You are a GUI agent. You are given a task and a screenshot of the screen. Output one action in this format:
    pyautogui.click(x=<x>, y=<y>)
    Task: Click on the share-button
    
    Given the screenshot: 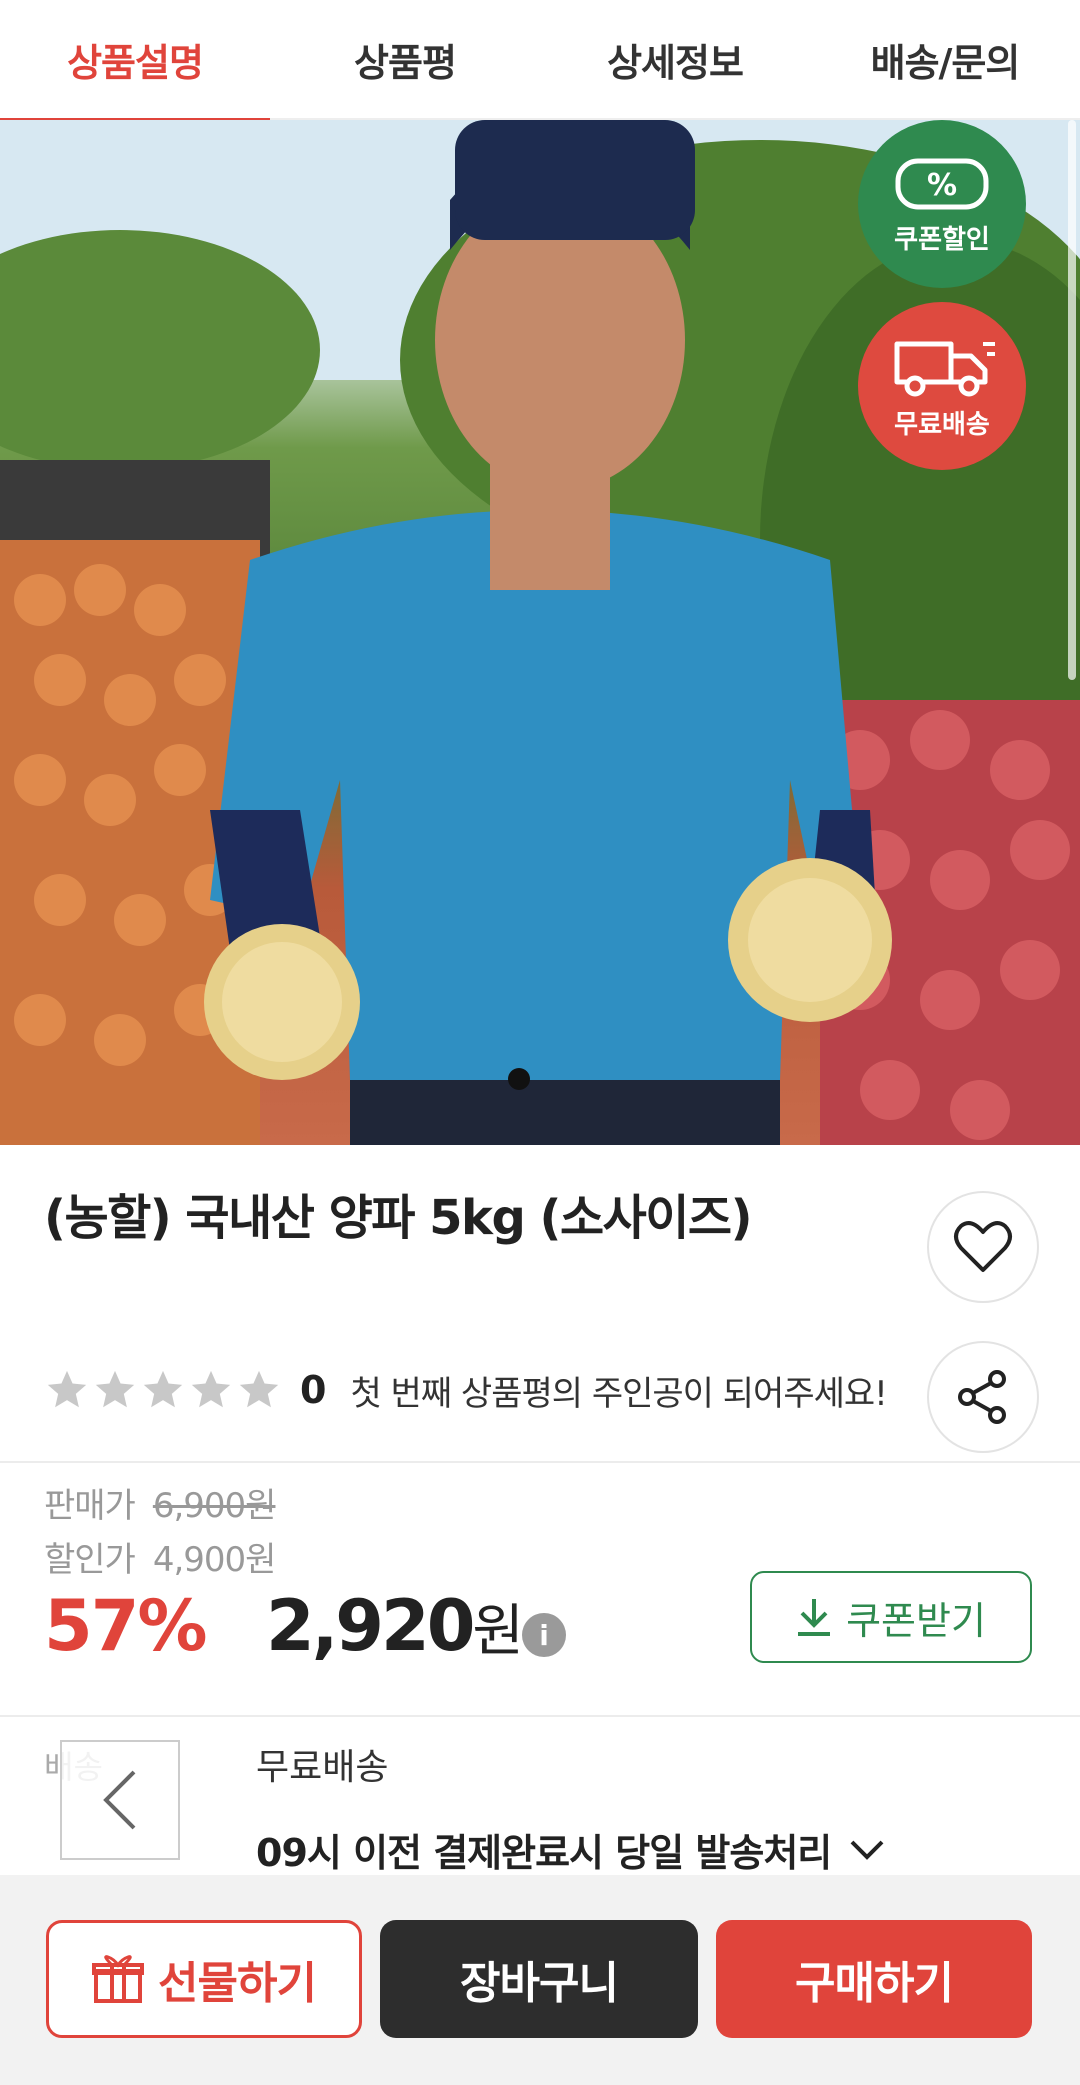 What is the action you would take?
    pyautogui.click(x=983, y=1397)
    